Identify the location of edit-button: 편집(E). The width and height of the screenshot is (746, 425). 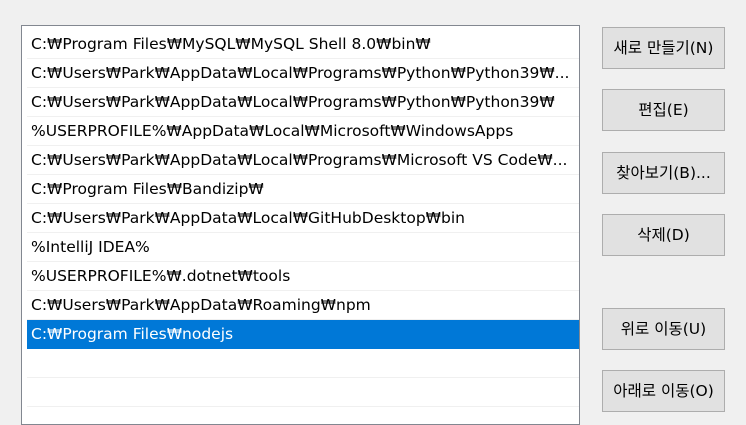
(663, 110).